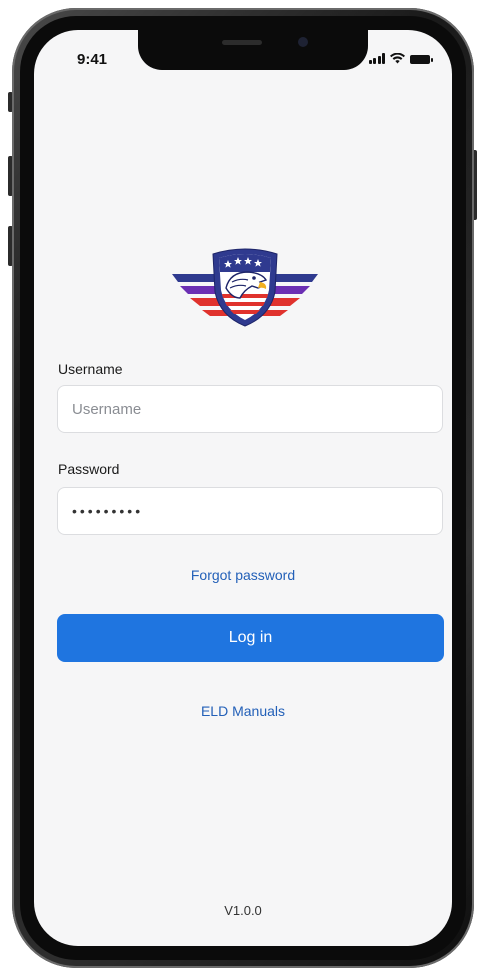 The width and height of the screenshot is (485, 977). What do you see at coordinates (92, 59) in the screenshot?
I see `status-time: 9:41` at bounding box center [92, 59].